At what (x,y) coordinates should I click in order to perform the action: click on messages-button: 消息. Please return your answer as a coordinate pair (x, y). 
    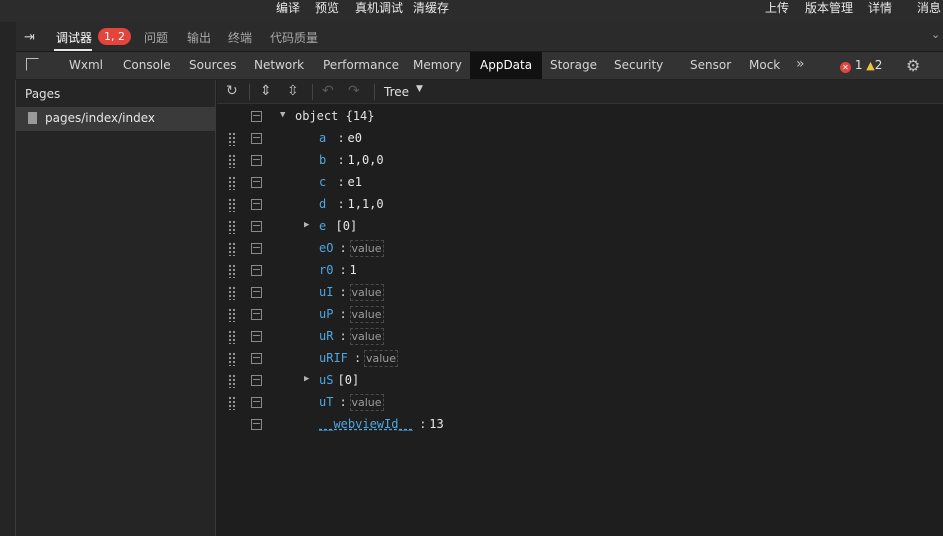
    Looking at the image, I should click on (929, 11).